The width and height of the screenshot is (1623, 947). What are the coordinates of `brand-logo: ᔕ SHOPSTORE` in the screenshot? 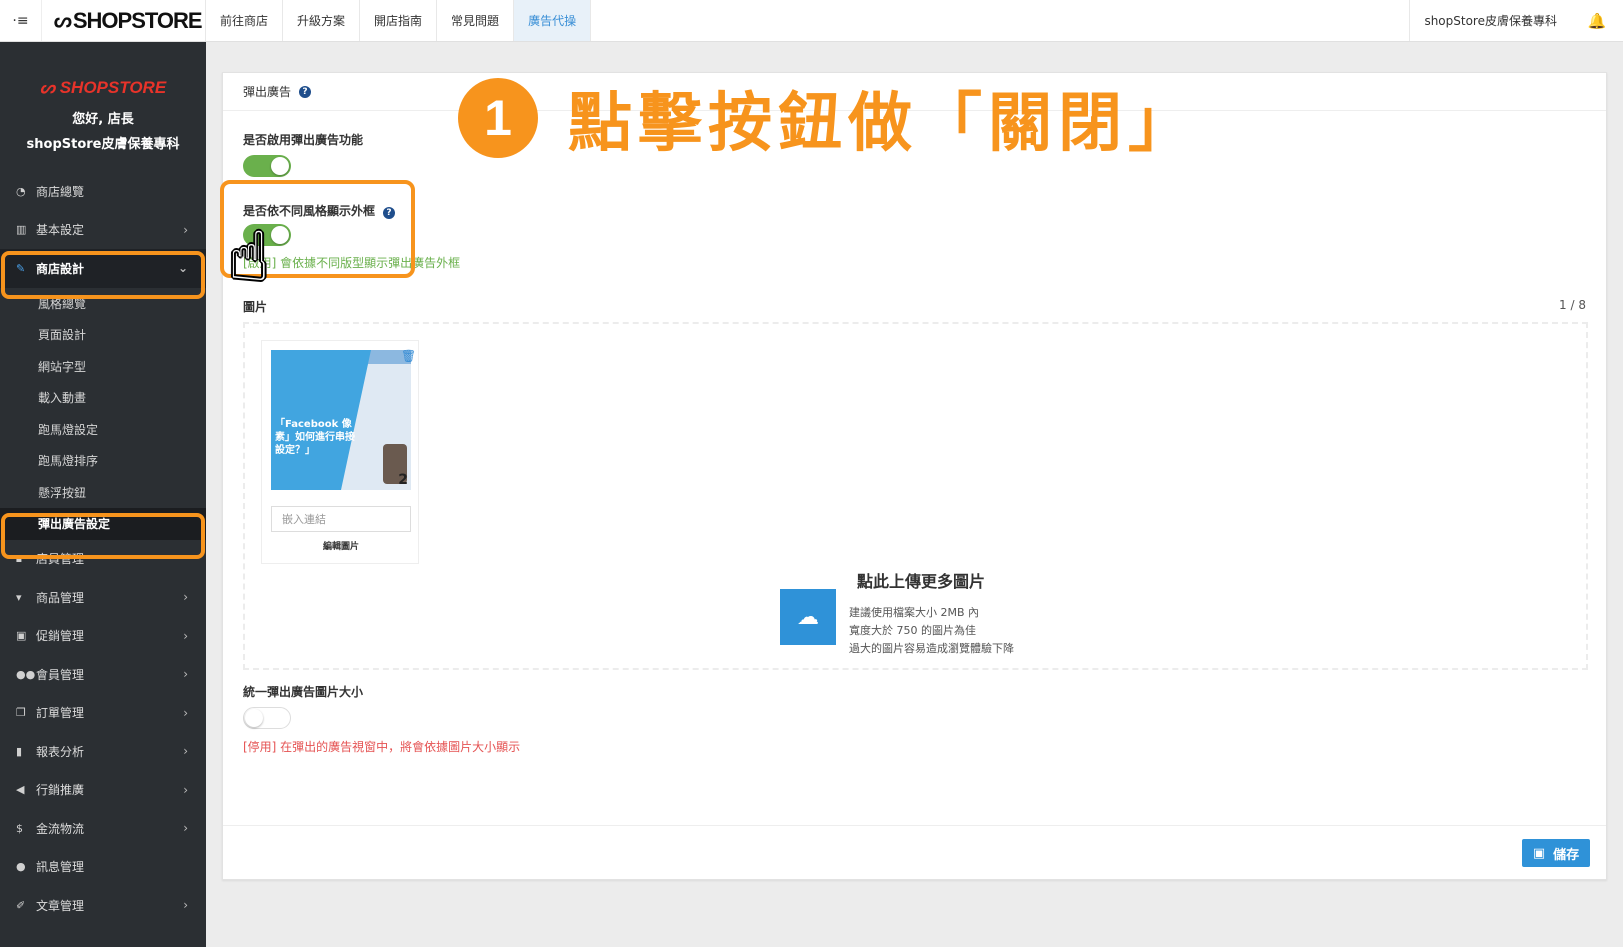 It's located at (124, 20).